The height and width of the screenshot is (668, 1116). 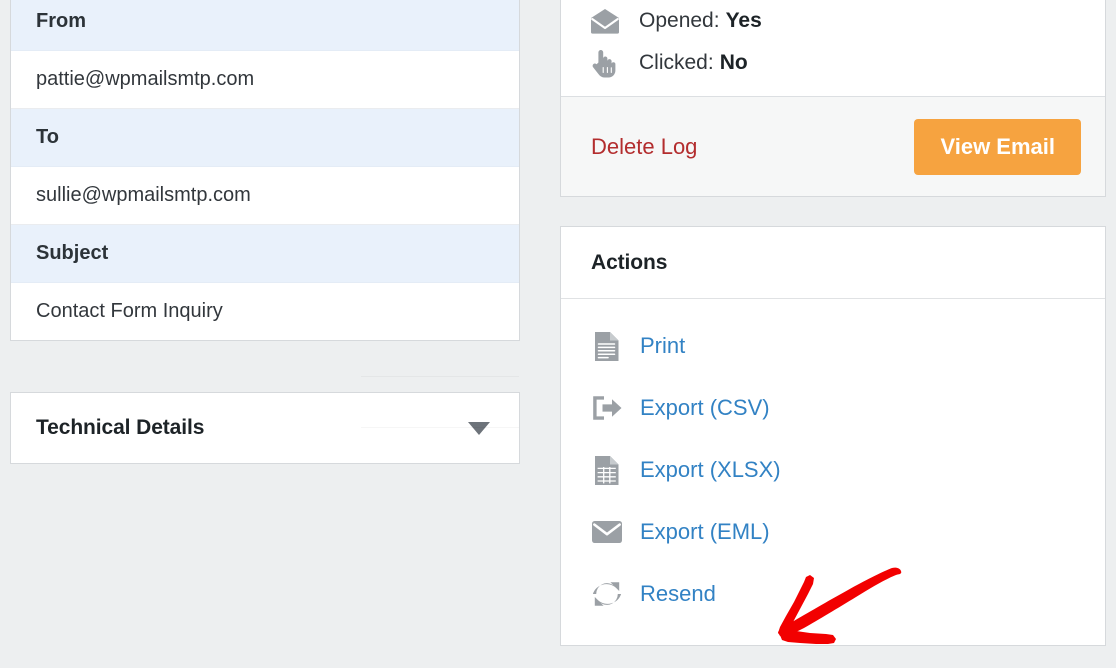 I want to click on action-print: Print, so click(x=833, y=346).